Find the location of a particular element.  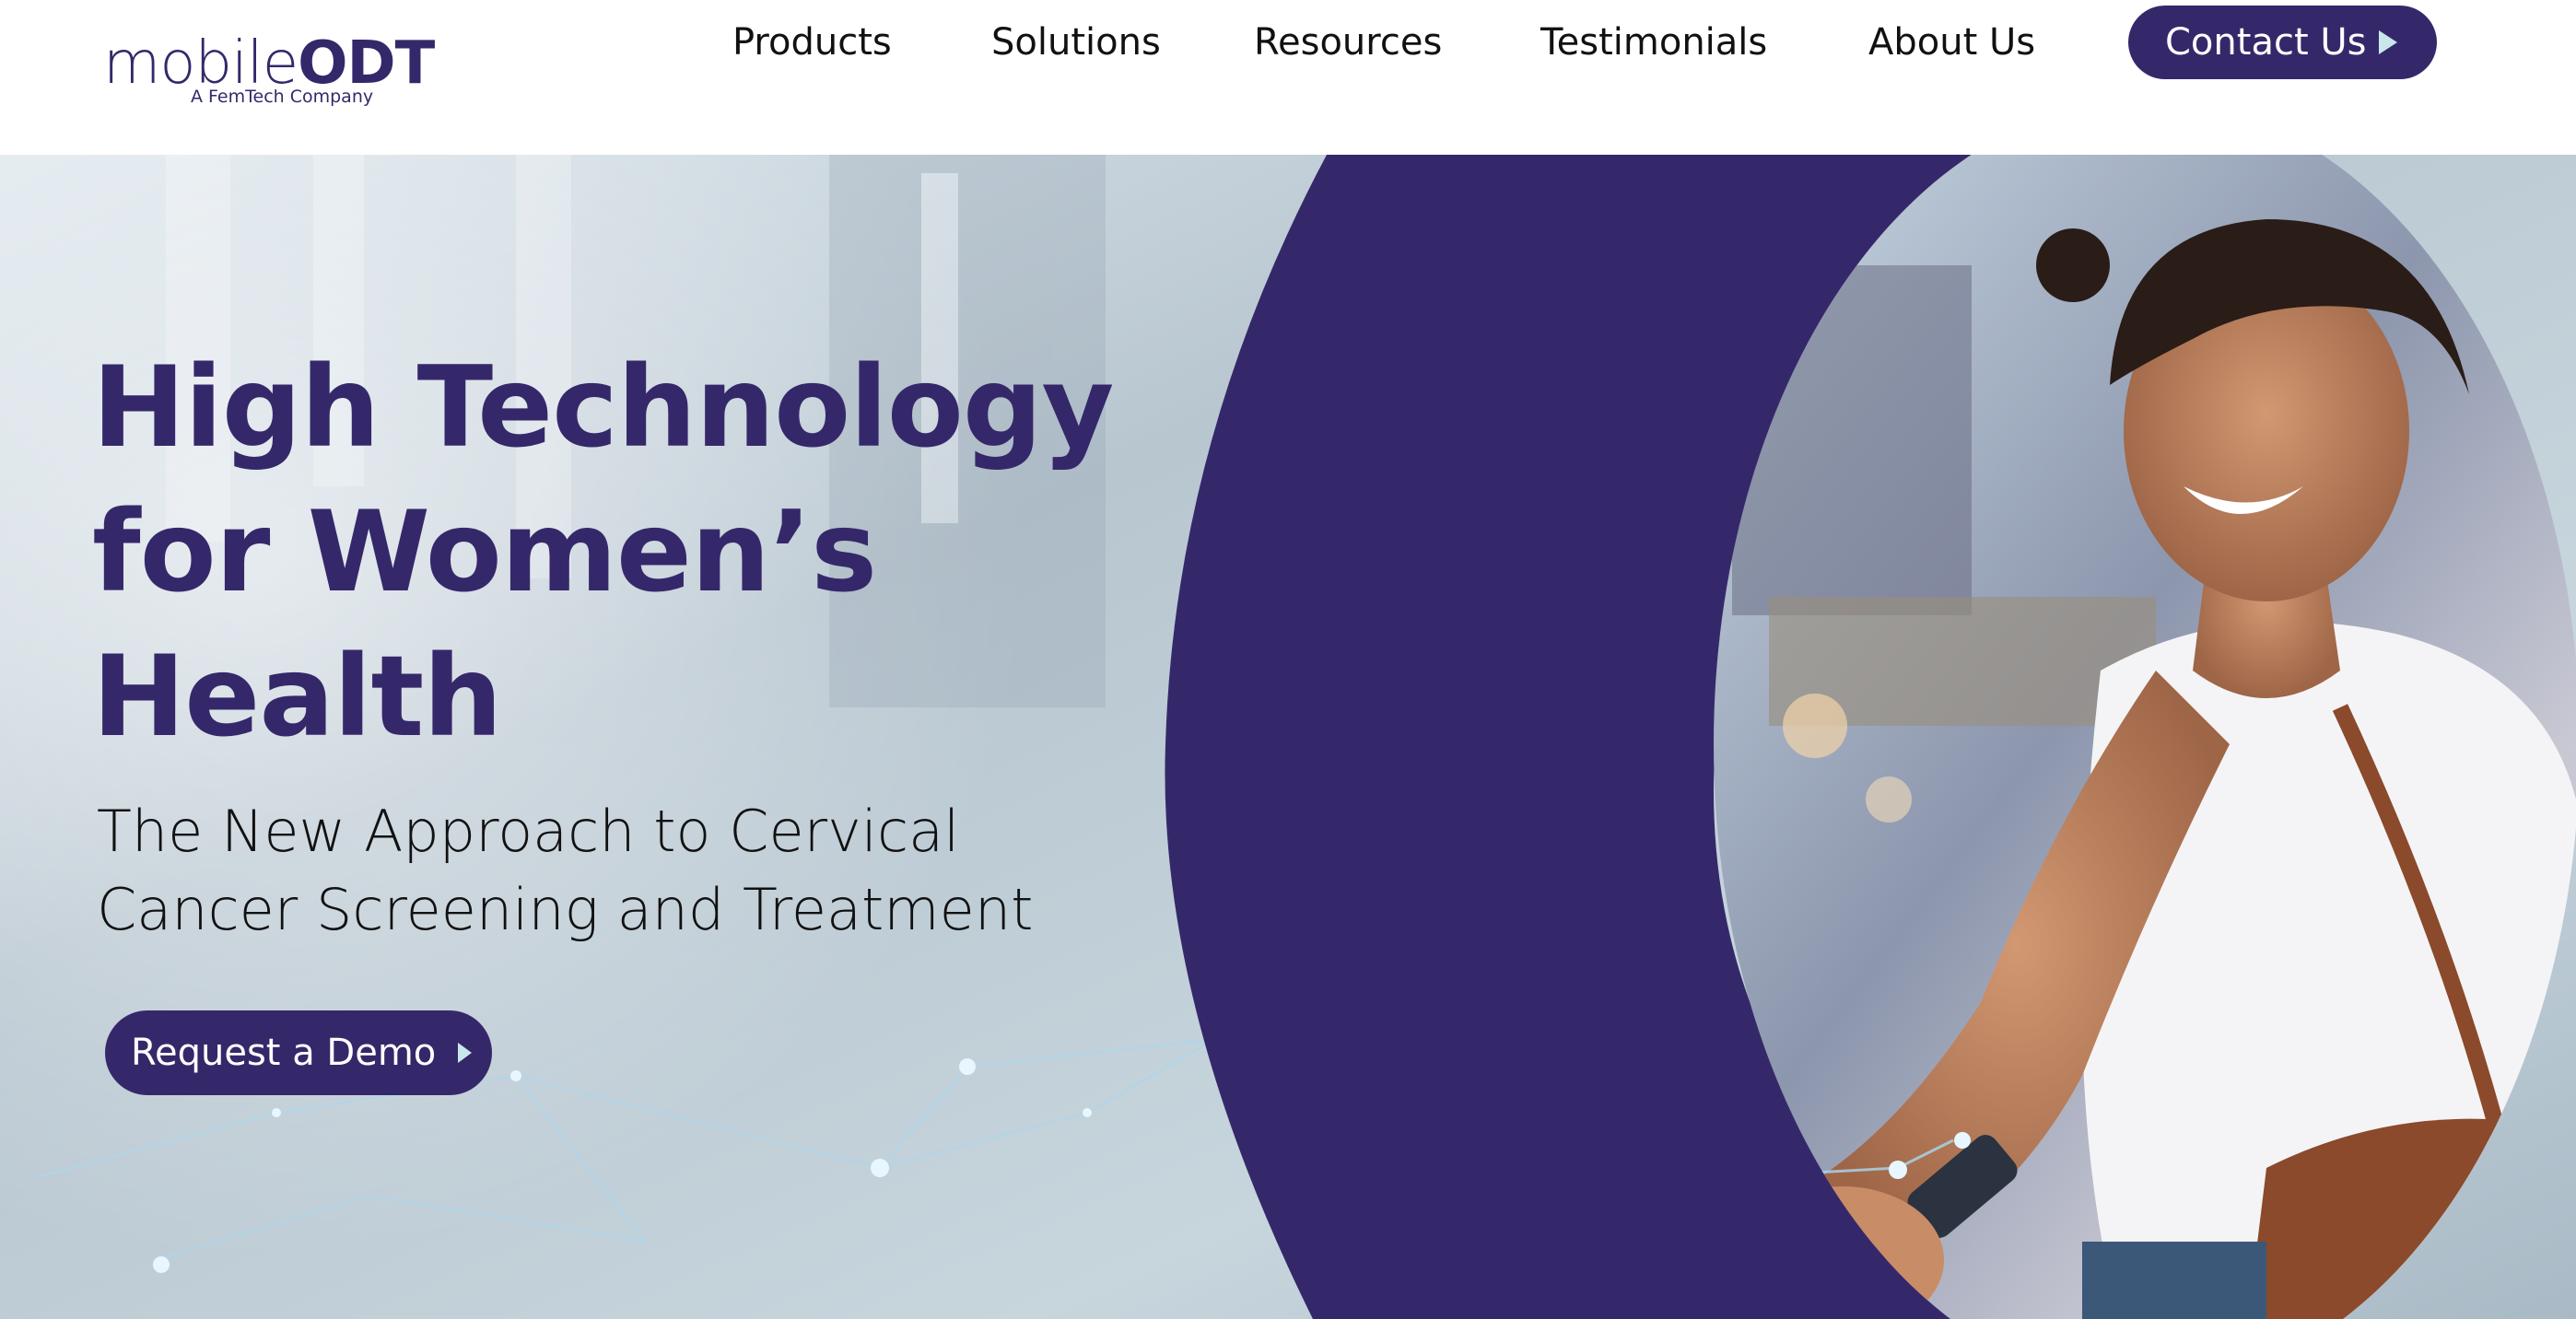

hero-title-line: High Technology is located at coordinates (603, 408).